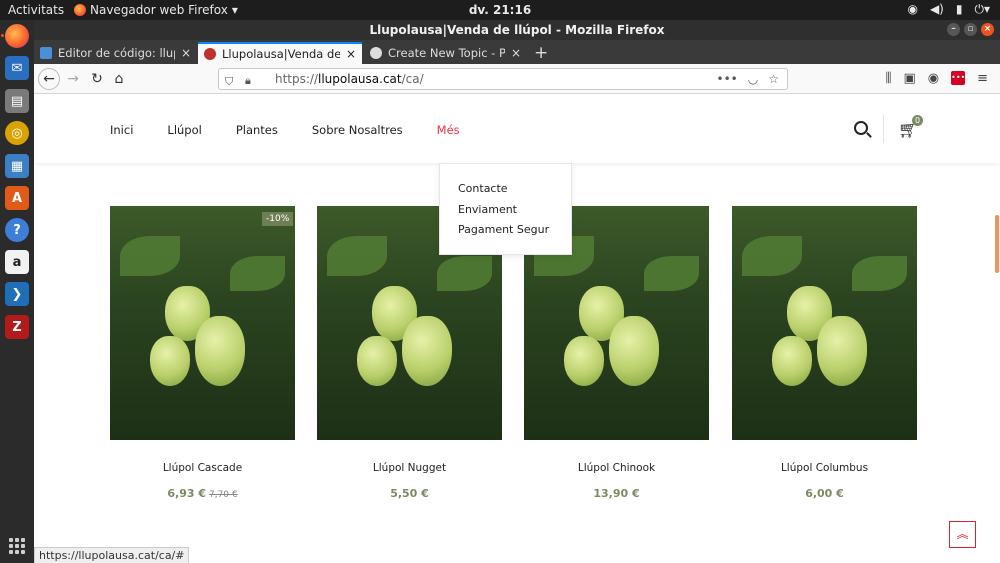 This screenshot has height=563, width=1000. What do you see at coordinates (917, 120) in the screenshot?
I see `cart-count-badge: 0` at bounding box center [917, 120].